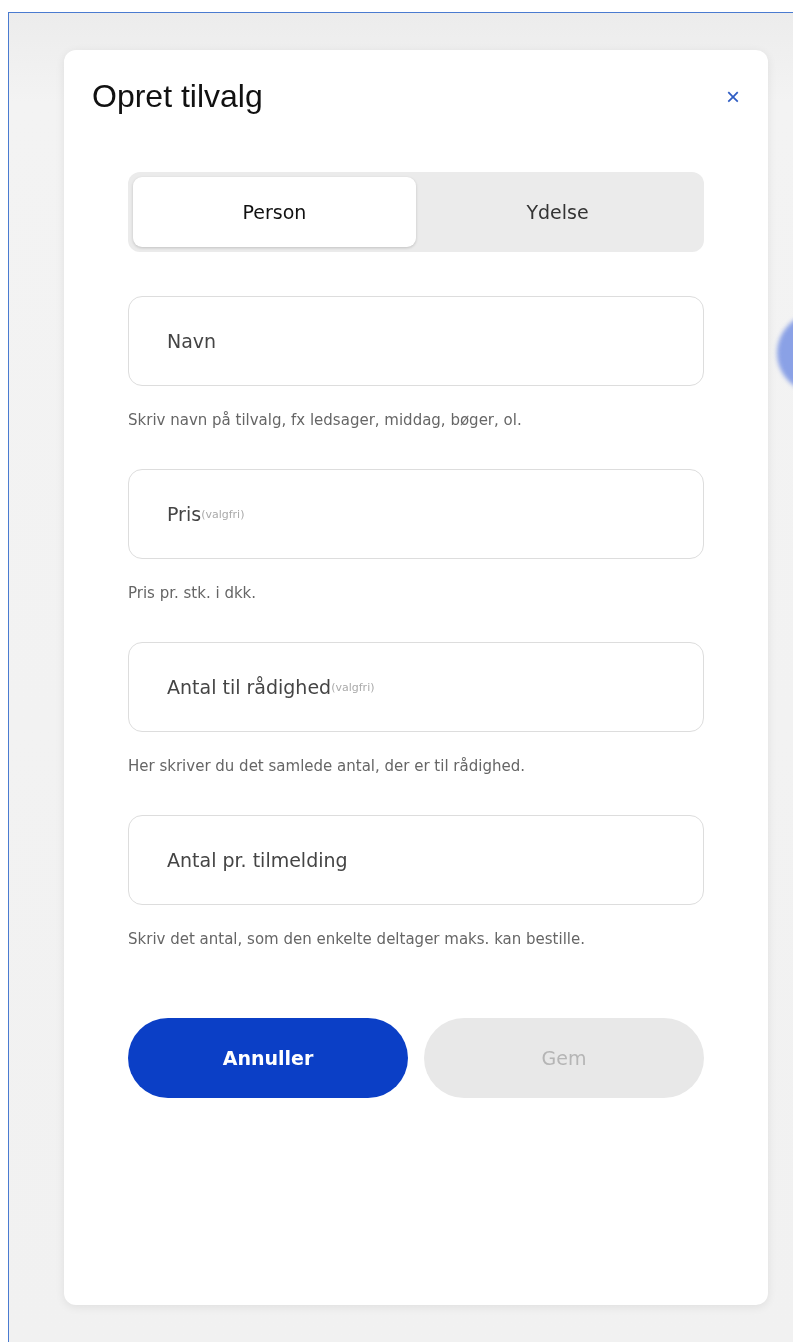 The image size is (793, 1342). Describe the element at coordinates (268, 1058) in the screenshot. I see `cancel-button: Annuller` at that location.